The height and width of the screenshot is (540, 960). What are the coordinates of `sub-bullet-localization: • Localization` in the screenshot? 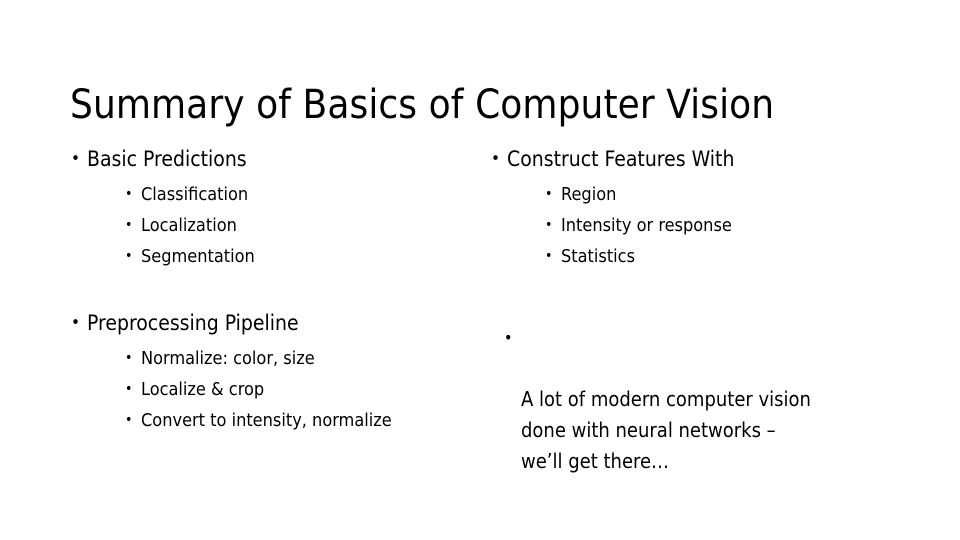 It's located at (294, 225).